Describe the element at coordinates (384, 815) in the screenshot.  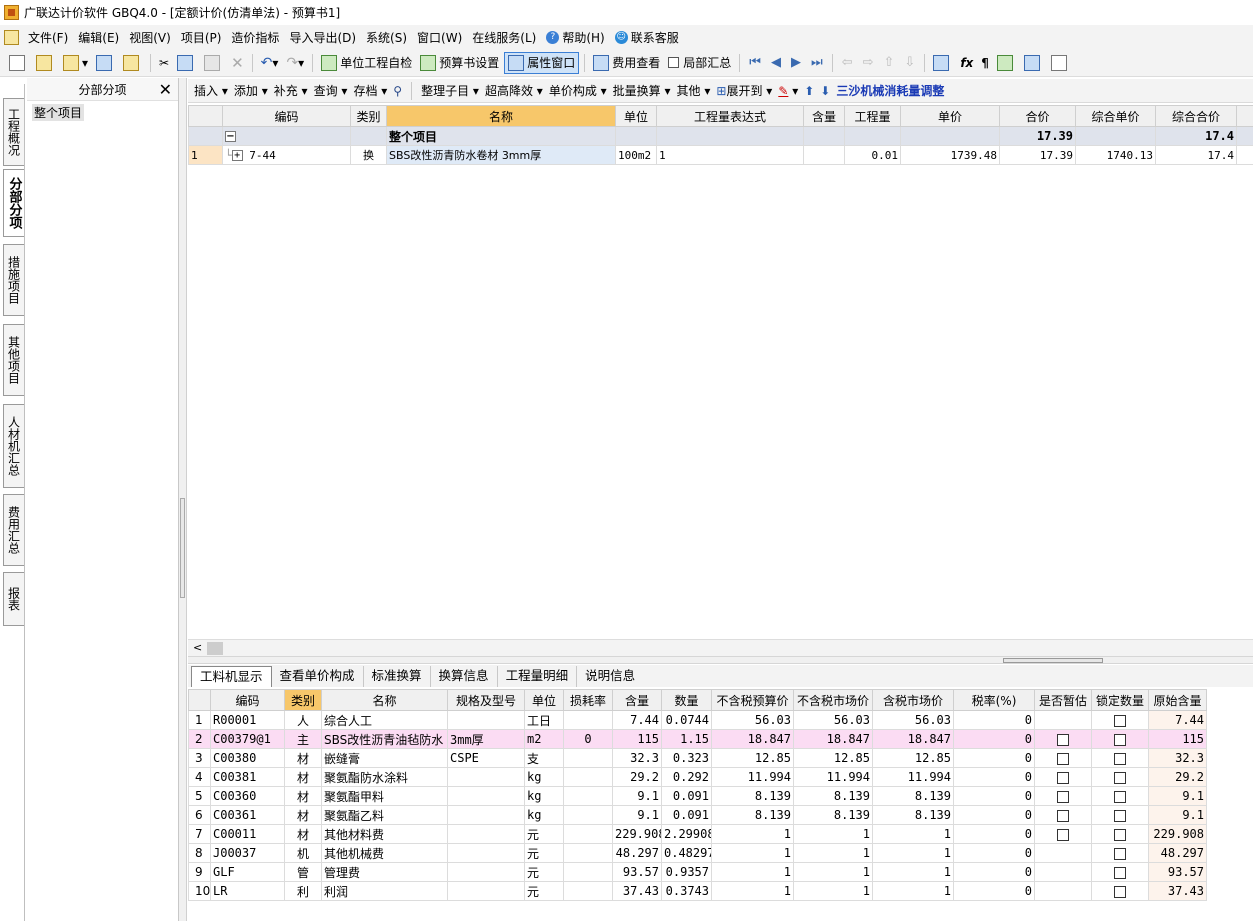
I see `res-name: 聚氨酯乙料` at that location.